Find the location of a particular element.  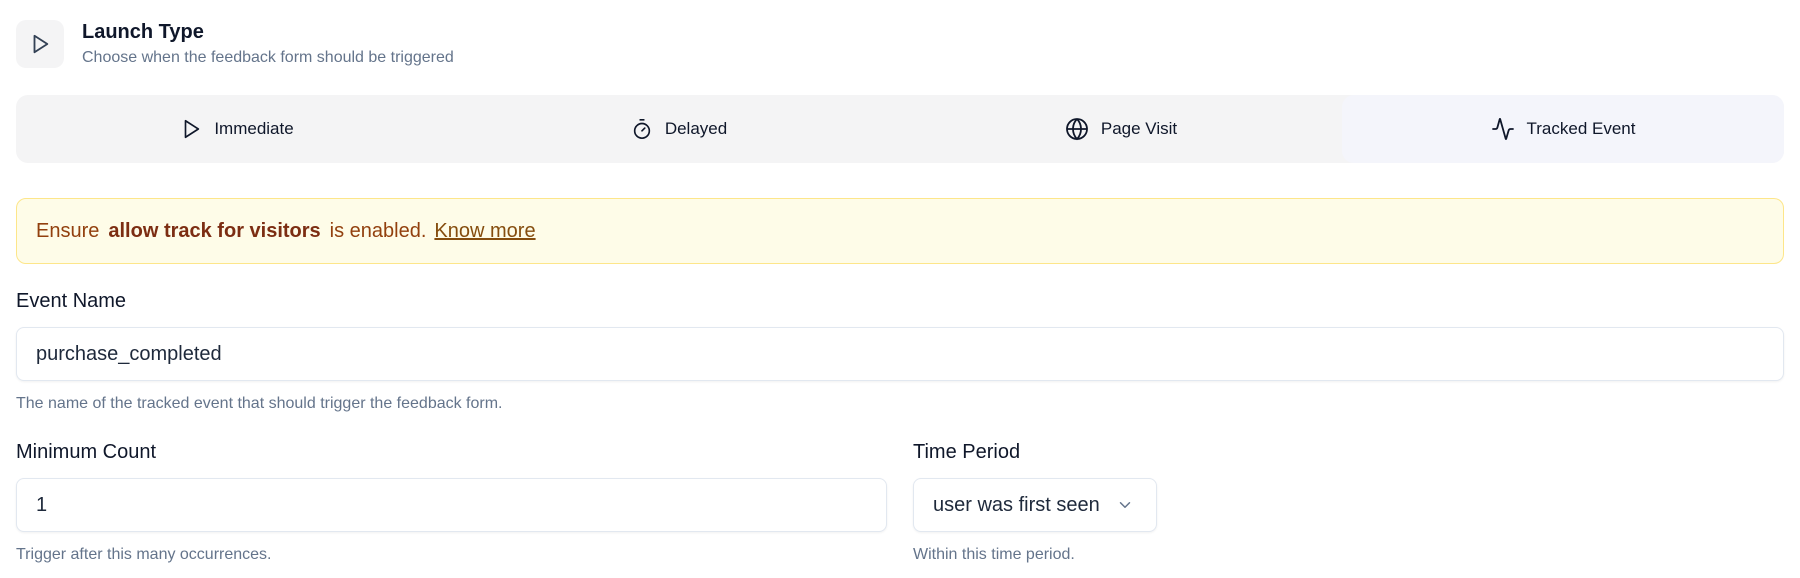

minimum-count-label: Minimum Count is located at coordinates (86, 452).